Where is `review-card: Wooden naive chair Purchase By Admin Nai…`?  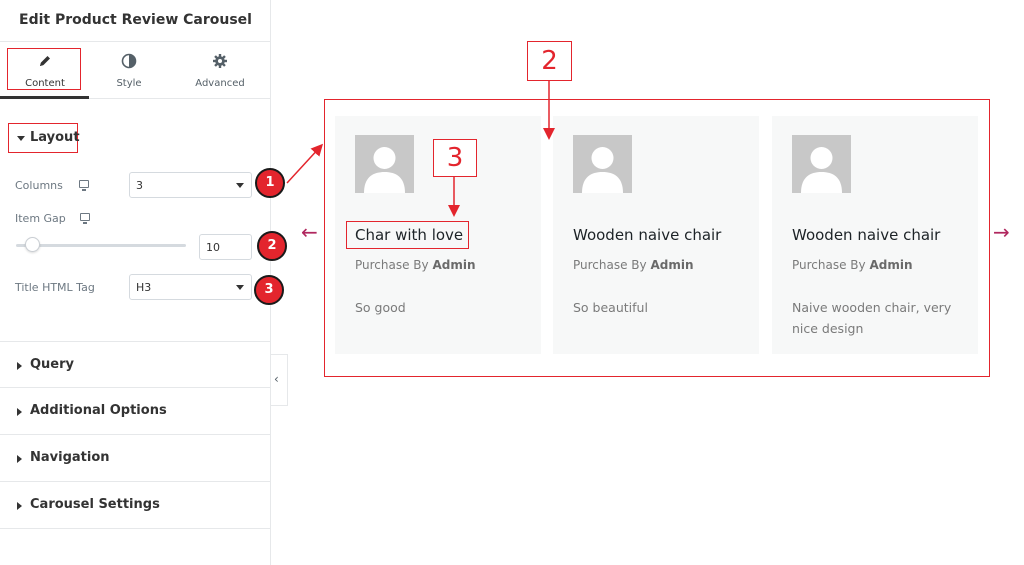
review-card: Wooden naive chair Purchase By Admin Nai… is located at coordinates (875, 235).